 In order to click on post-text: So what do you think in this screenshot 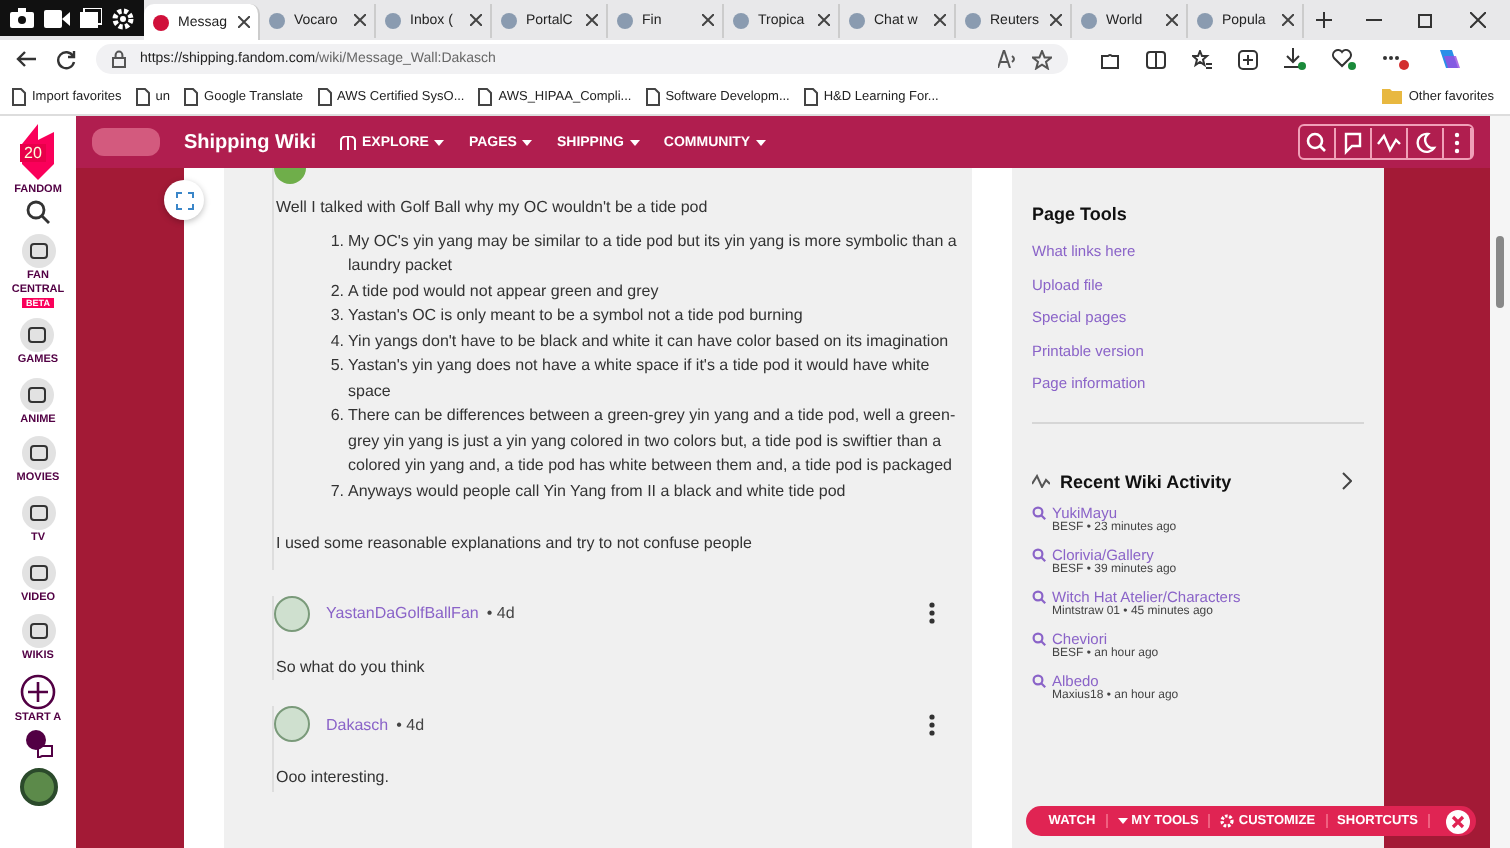, I will do `click(351, 667)`.